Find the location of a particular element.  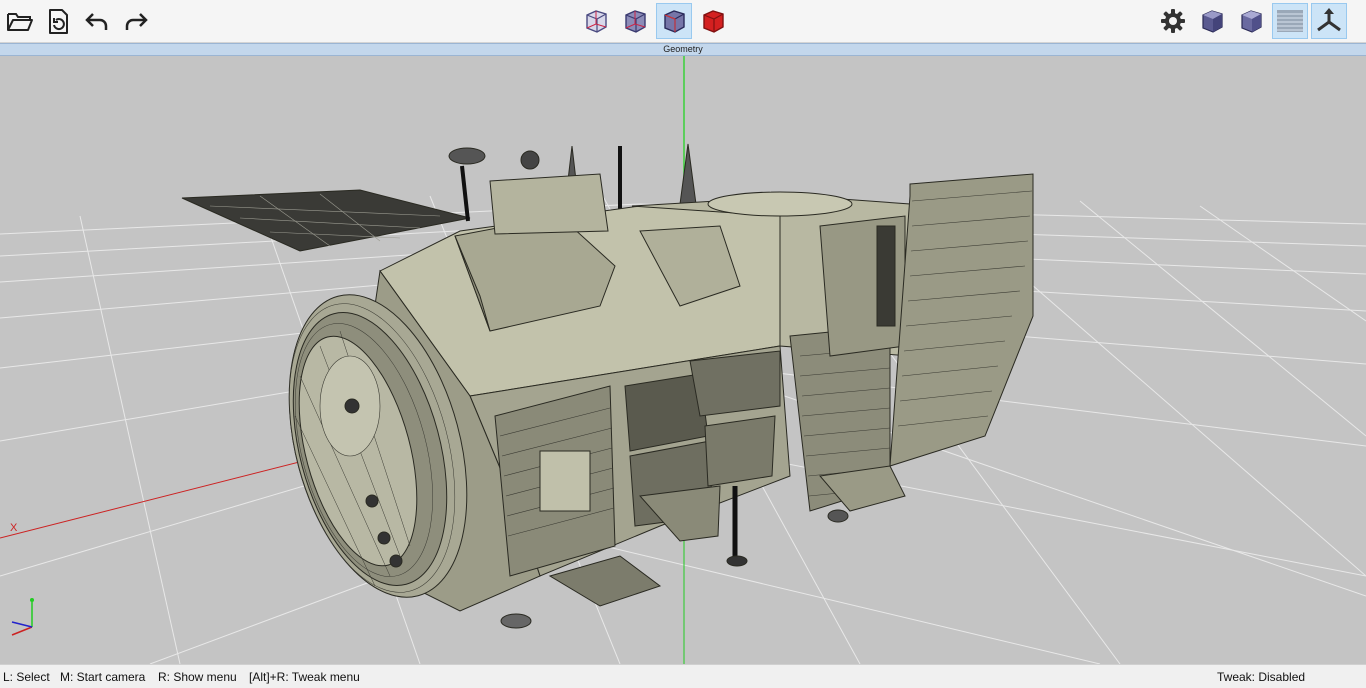

grid-floor-button is located at coordinates (1290, 21).